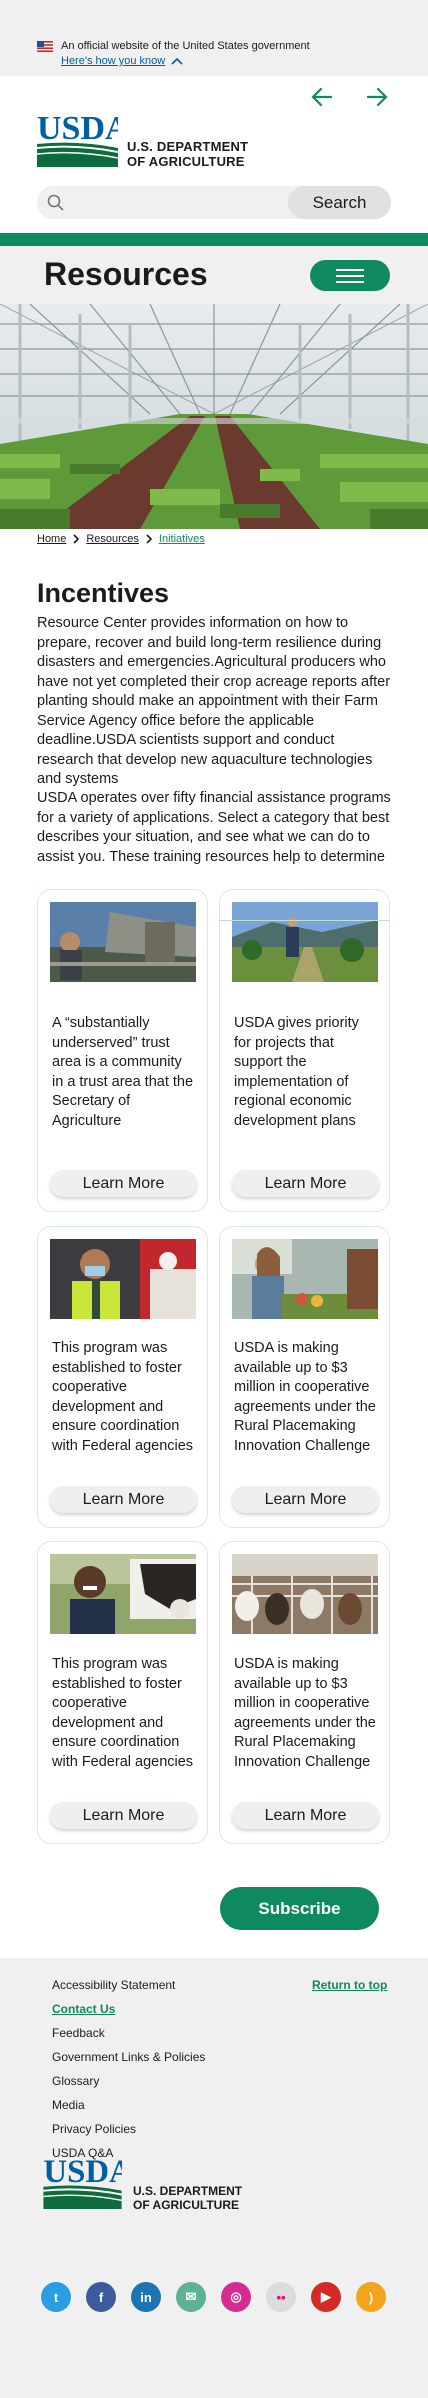 This screenshot has height=2398, width=428. Describe the element at coordinates (182, 539) in the screenshot. I see `breadcrumb-initiatives: Initiatives` at that location.